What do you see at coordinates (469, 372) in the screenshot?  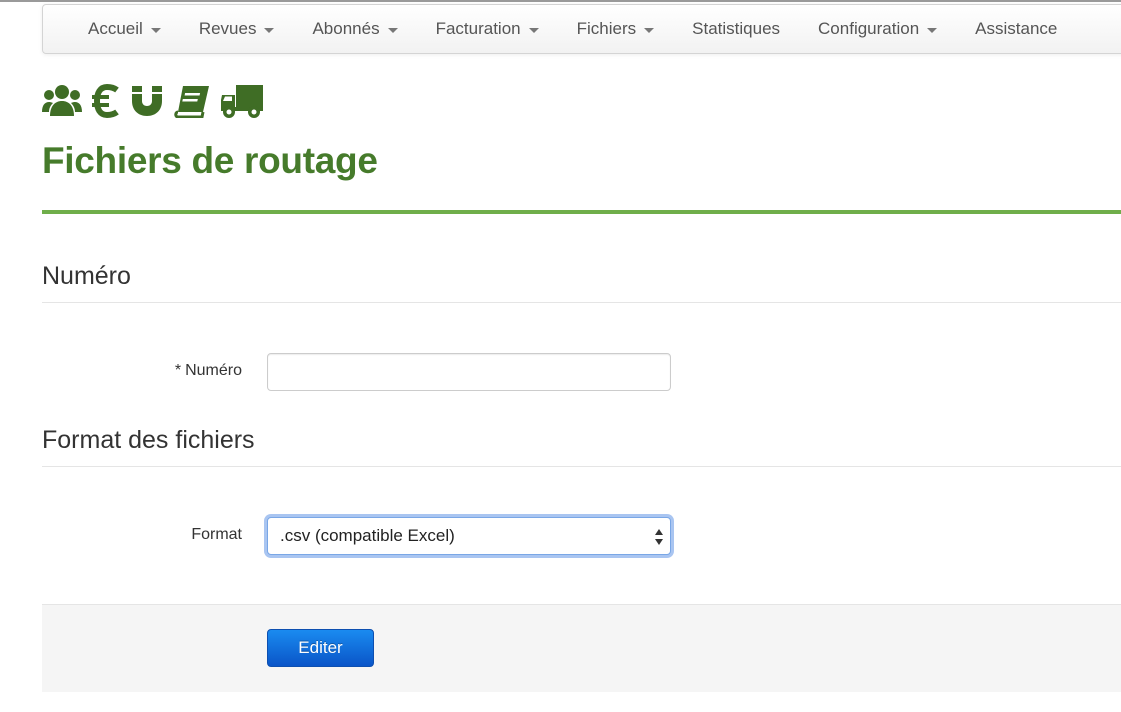 I see `numero-input` at bounding box center [469, 372].